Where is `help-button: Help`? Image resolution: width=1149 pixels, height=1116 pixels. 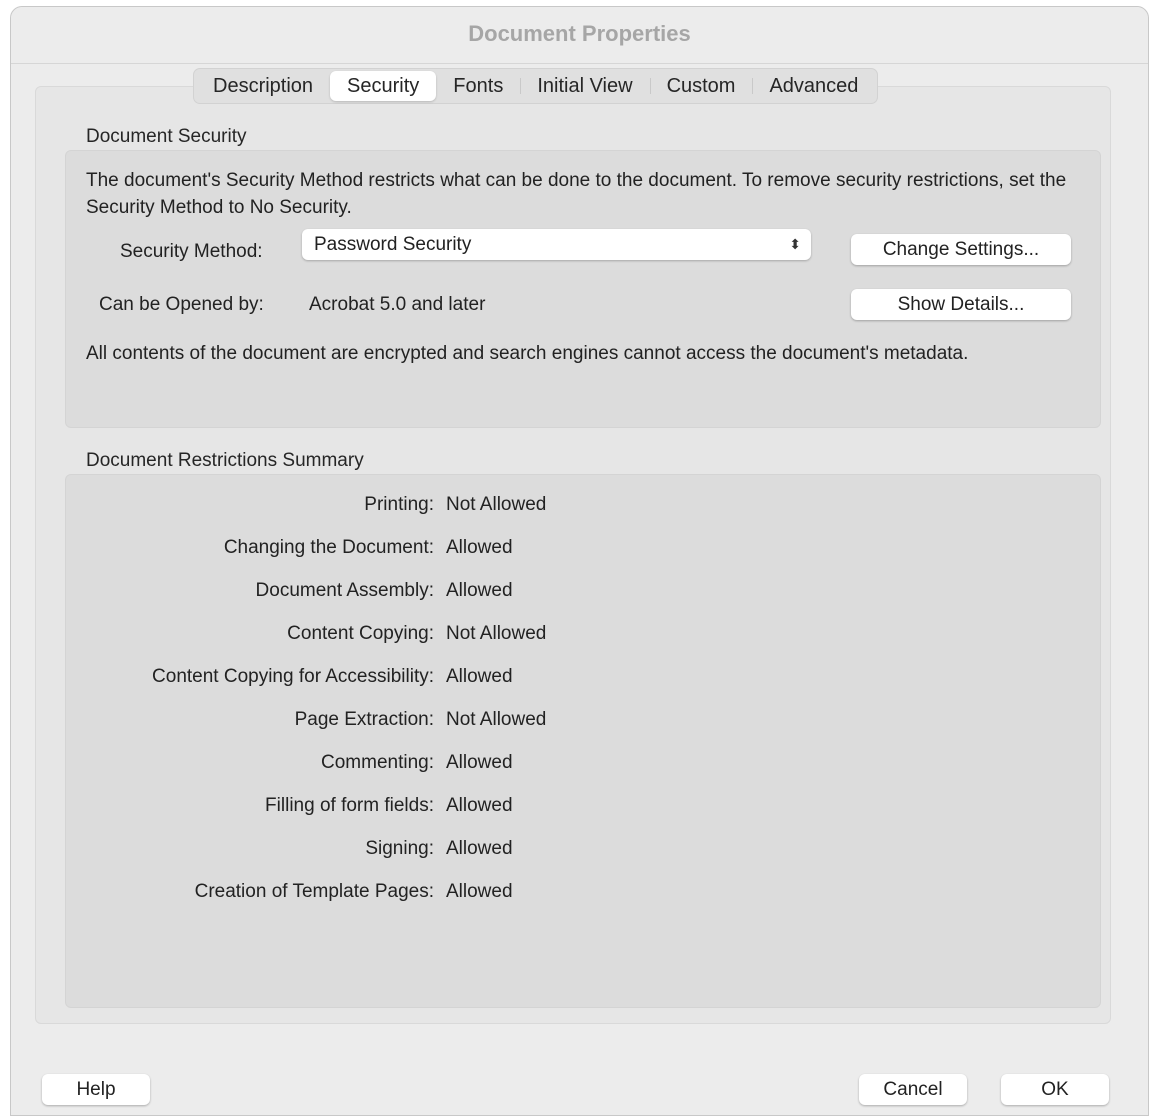 help-button: Help is located at coordinates (96, 1089).